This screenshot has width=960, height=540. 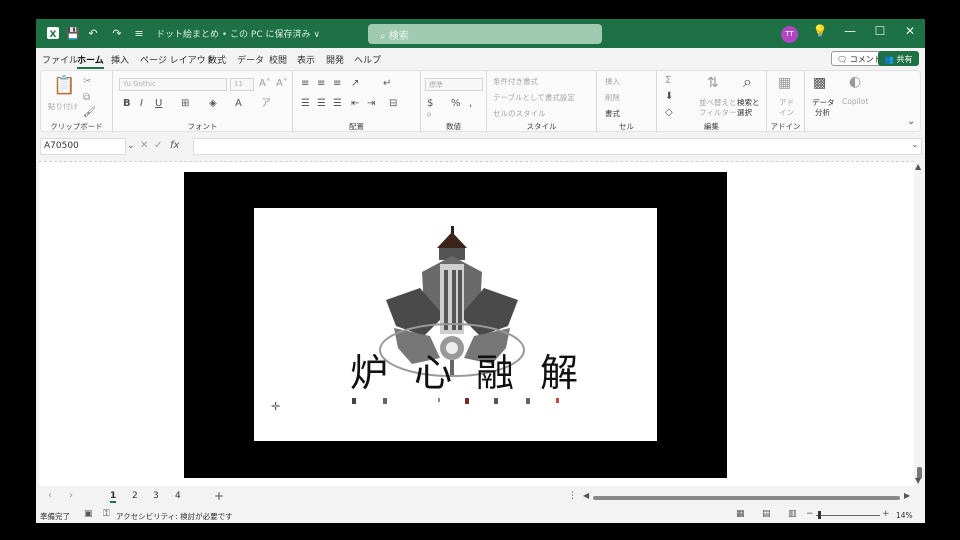 I want to click on formula-input, so click(x=557, y=146).